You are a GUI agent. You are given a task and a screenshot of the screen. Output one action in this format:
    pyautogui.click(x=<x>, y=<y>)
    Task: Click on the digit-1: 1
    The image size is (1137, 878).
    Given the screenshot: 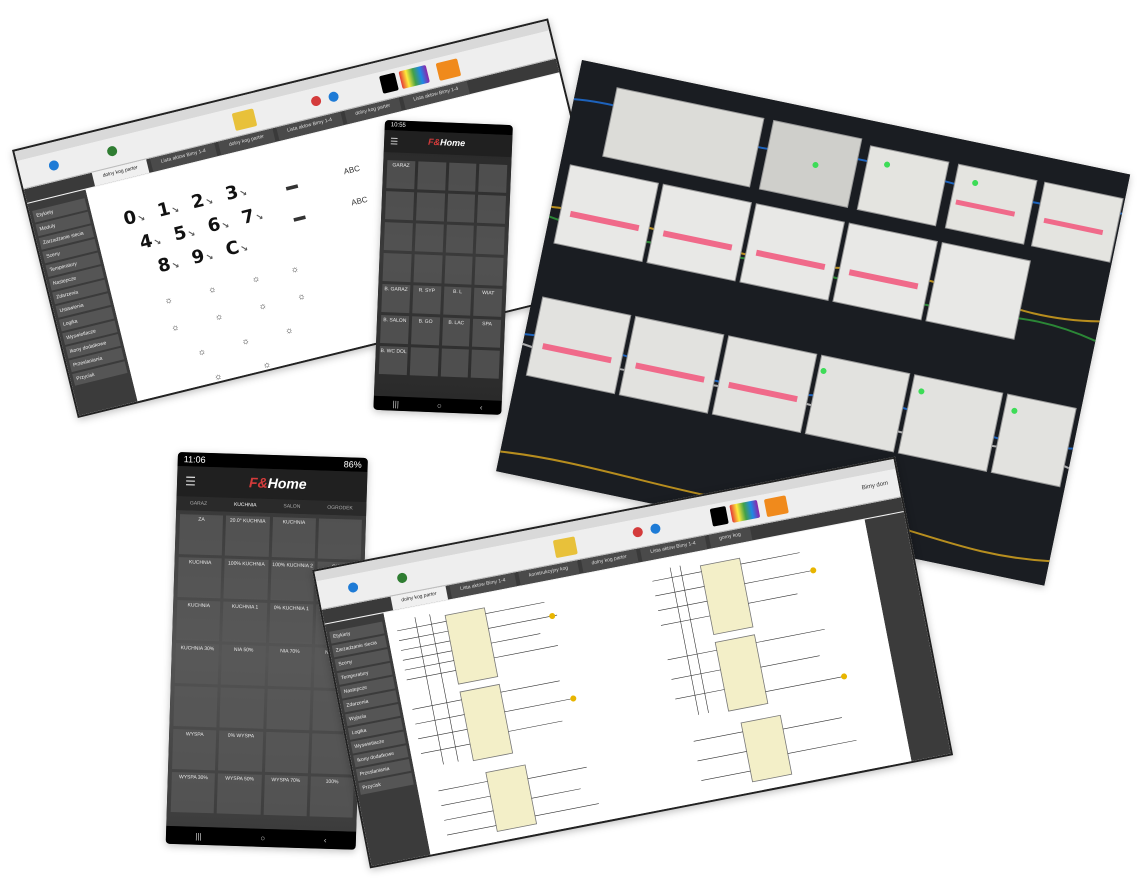 What is the action you would take?
    pyautogui.click(x=167, y=208)
    